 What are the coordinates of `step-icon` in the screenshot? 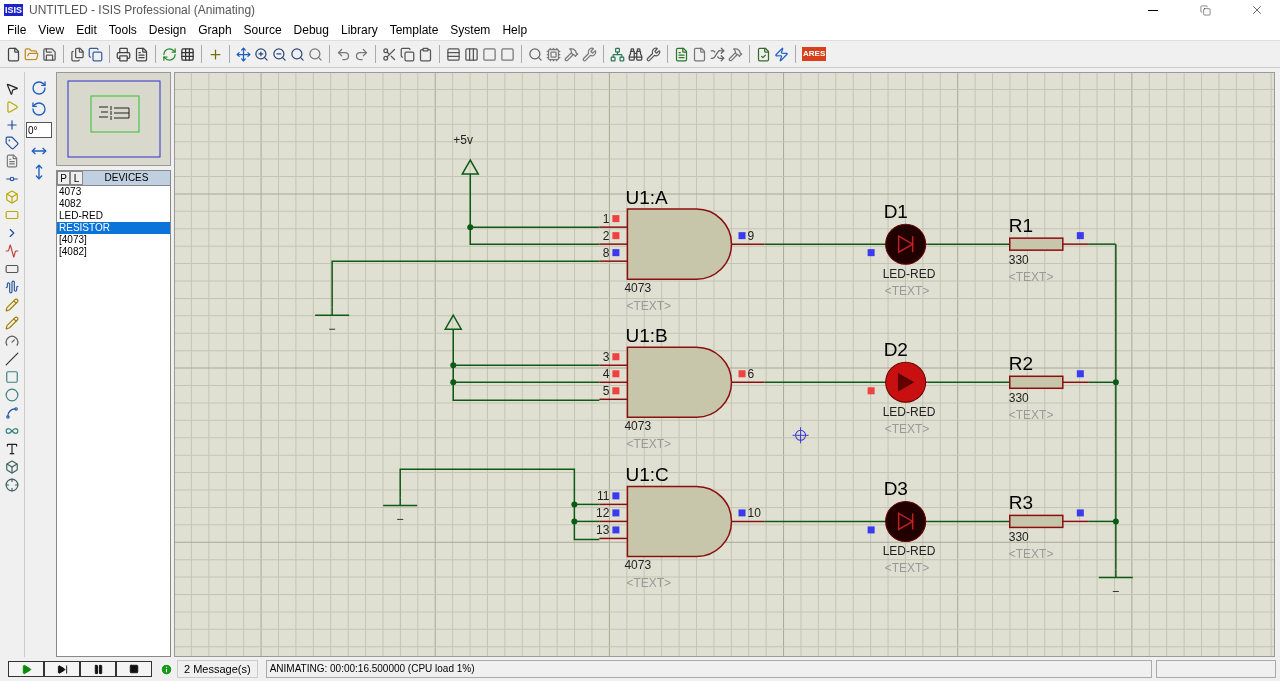 It's located at (62, 669).